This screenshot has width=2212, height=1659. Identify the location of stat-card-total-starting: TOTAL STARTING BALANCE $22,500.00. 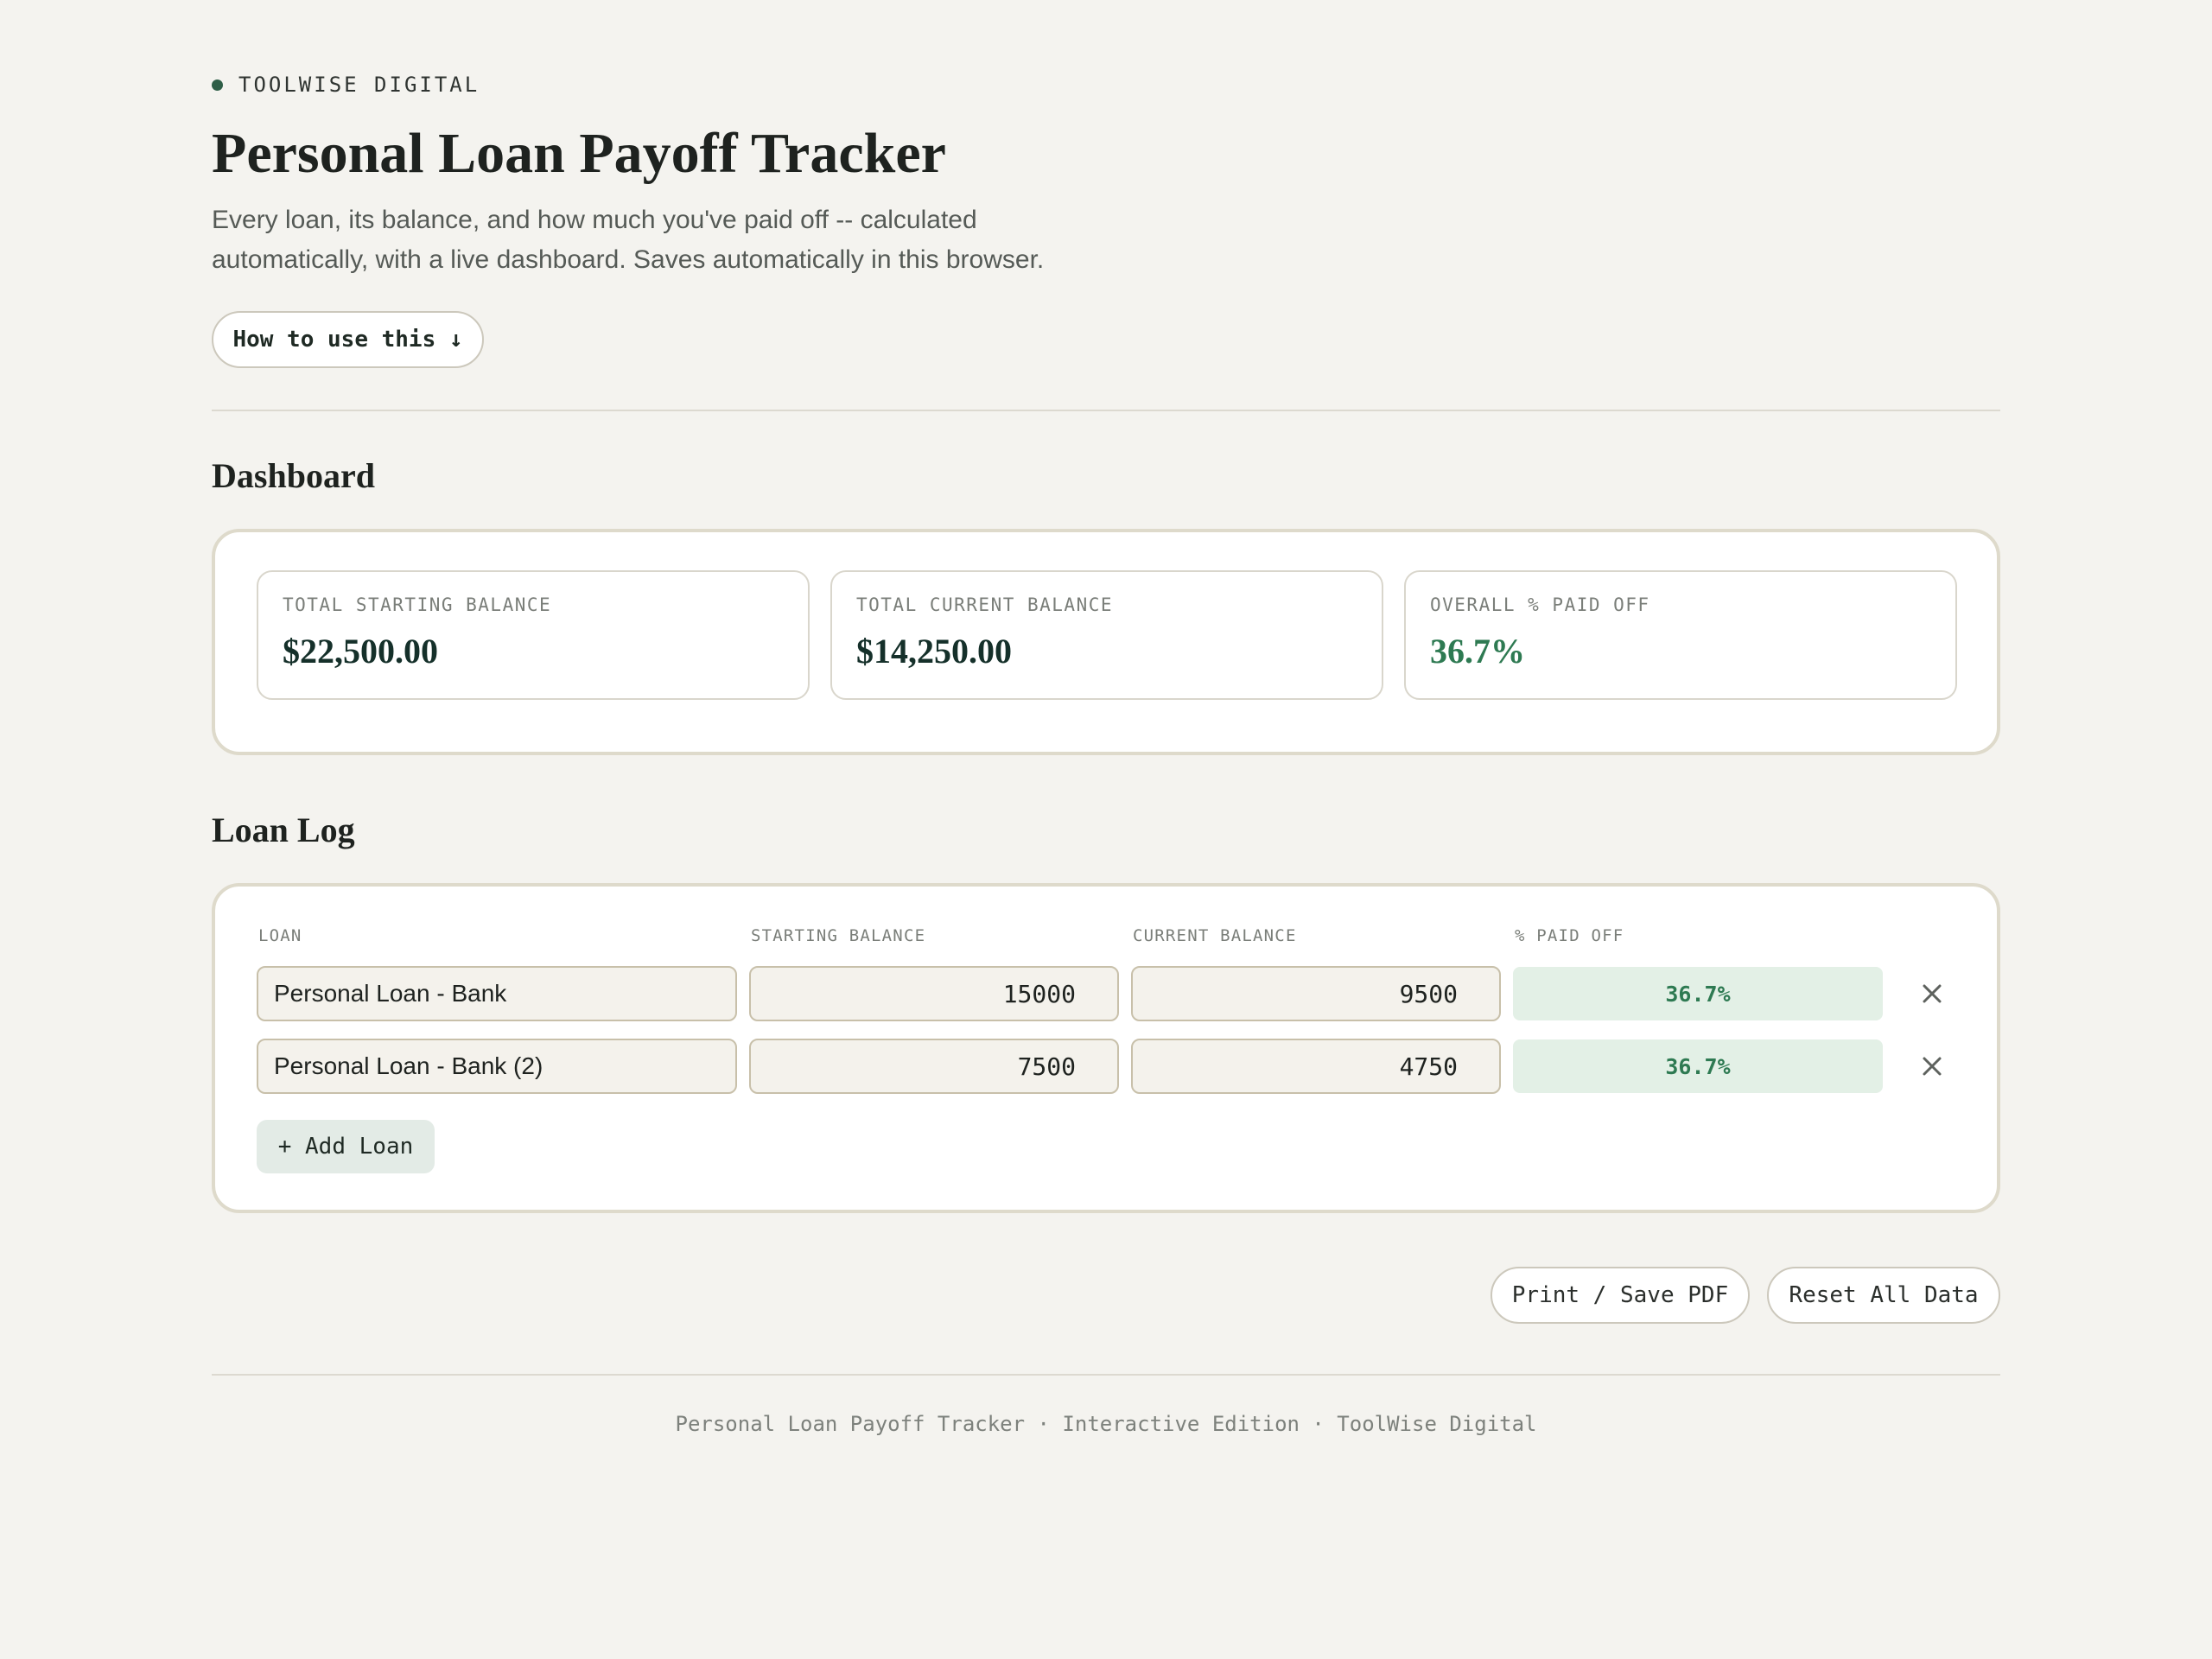
(533, 635).